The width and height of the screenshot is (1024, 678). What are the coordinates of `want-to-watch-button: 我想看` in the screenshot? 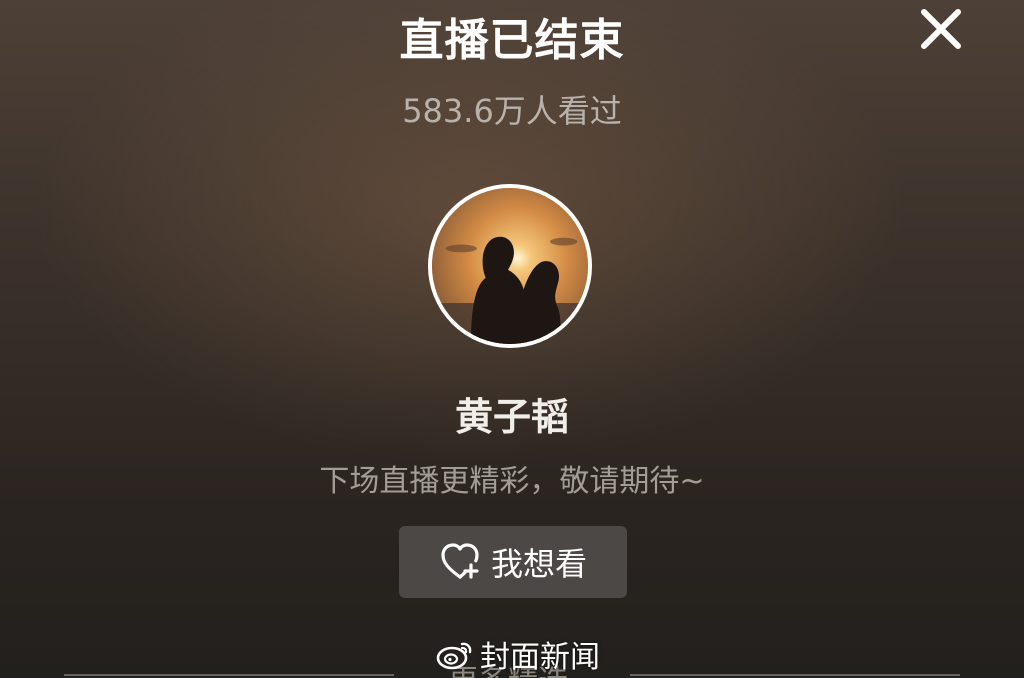 It's located at (513, 562).